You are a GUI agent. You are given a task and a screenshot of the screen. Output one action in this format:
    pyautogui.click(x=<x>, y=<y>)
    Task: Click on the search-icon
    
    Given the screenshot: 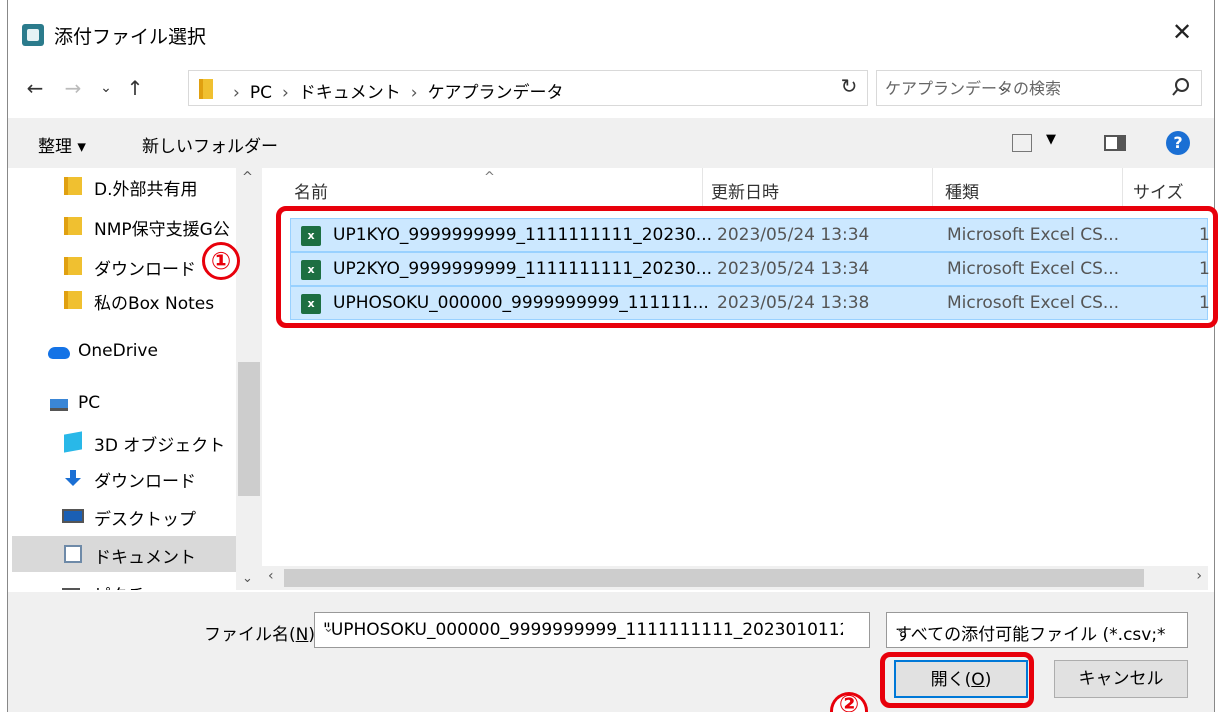 What is the action you would take?
    pyautogui.click(x=1181, y=87)
    